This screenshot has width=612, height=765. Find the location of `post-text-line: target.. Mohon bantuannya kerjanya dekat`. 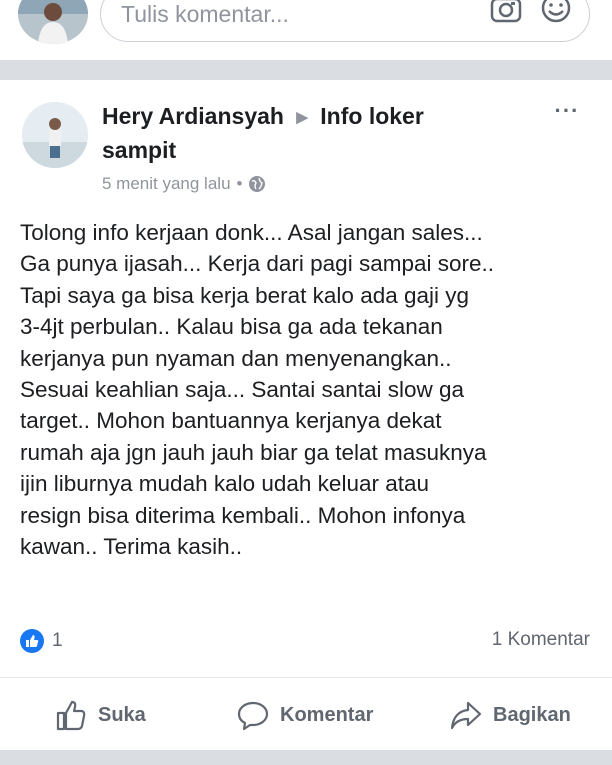

post-text-line: target.. Mohon bantuannya kerjanya dekat is located at coordinates (231, 421).